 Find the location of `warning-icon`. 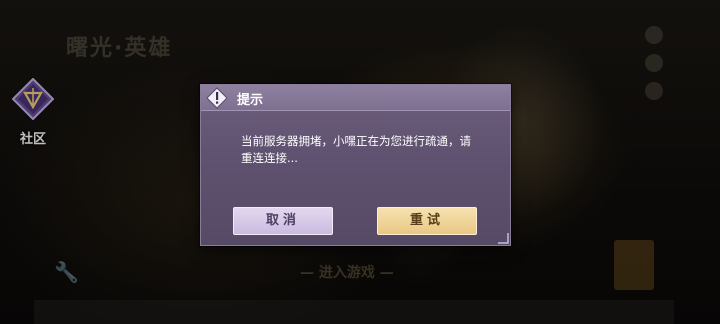

warning-icon is located at coordinates (217, 98).